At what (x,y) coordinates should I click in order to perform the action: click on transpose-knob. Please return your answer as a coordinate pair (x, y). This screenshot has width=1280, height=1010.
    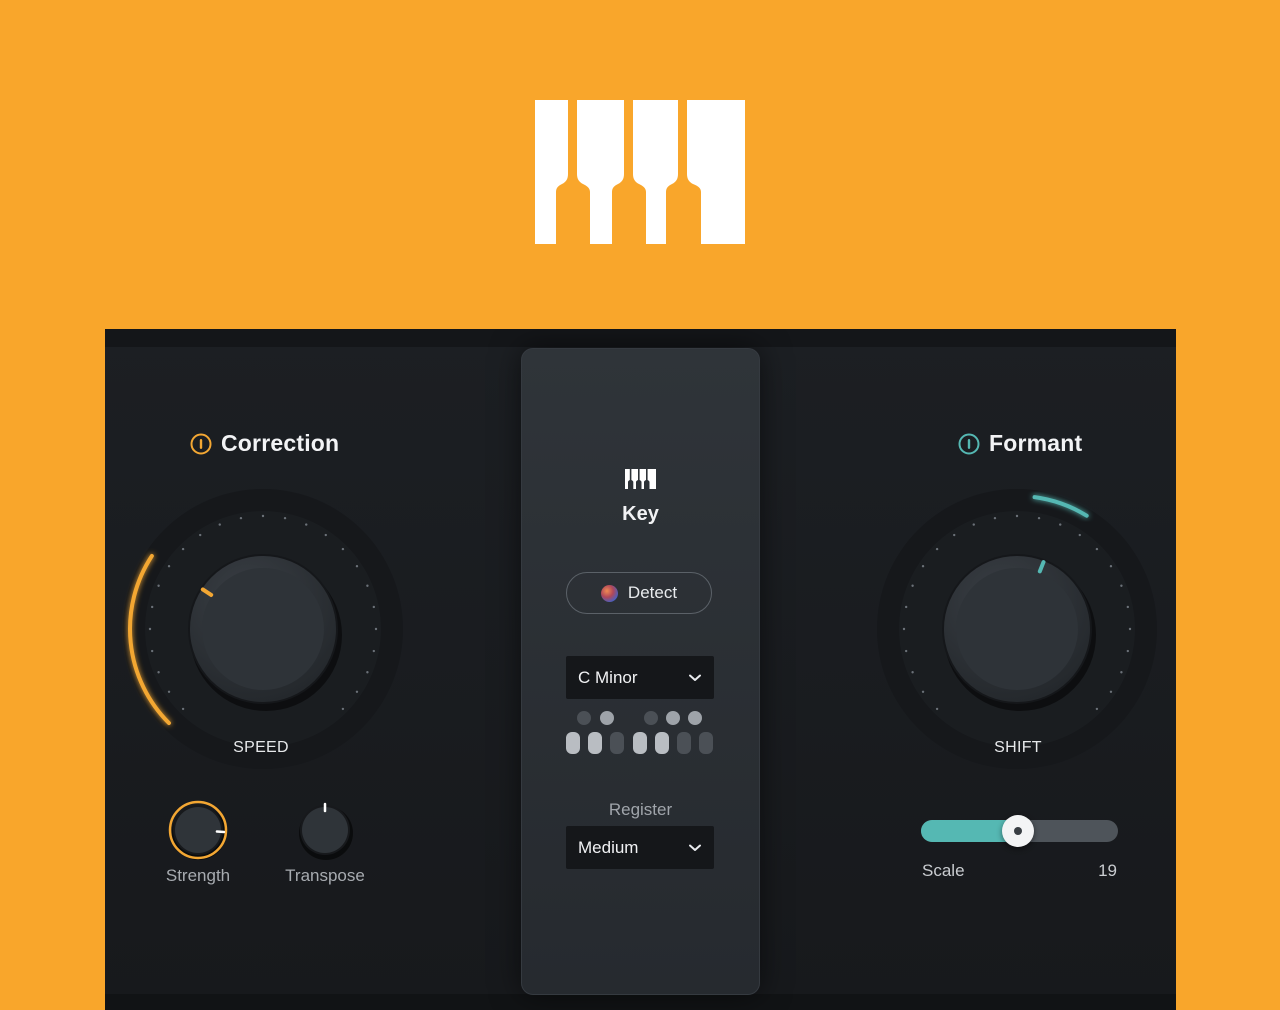
    Looking at the image, I should click on (325, 831).